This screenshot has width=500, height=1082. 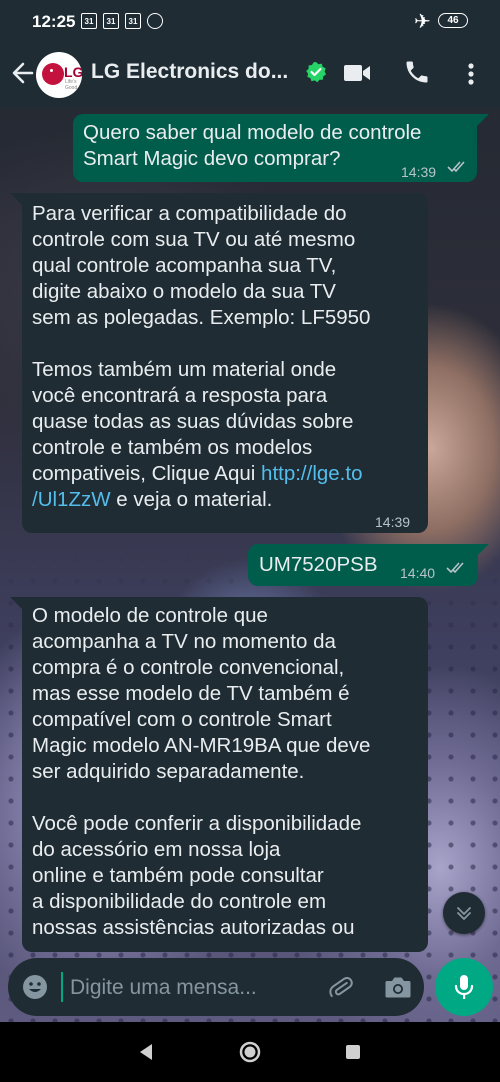 I want to click on status-time: 12:25, so click(x=54, y=21).